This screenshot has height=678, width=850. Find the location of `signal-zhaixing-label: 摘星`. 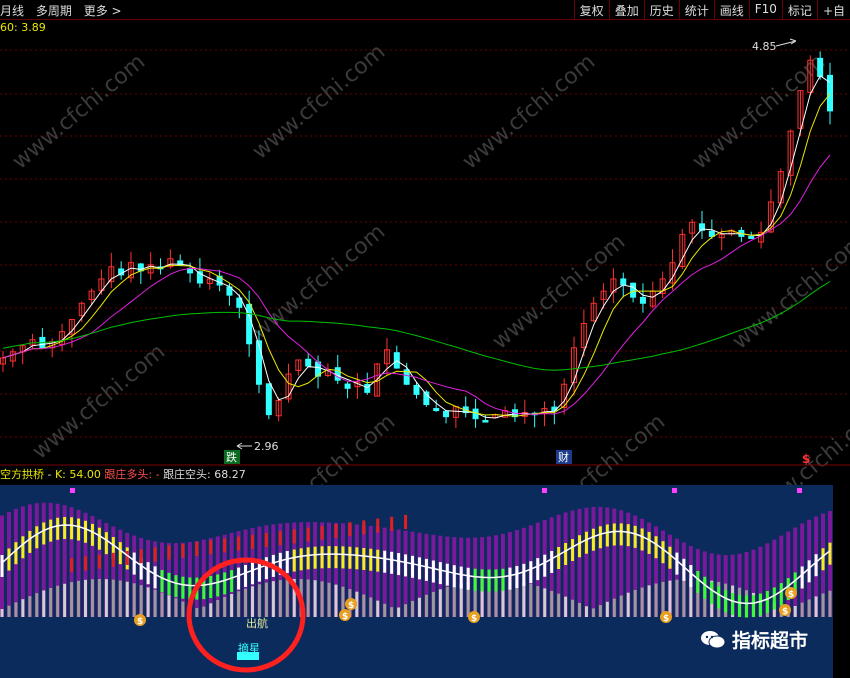

signal-zhaixing-label: 摘星 is located at coordinates (249, 648).